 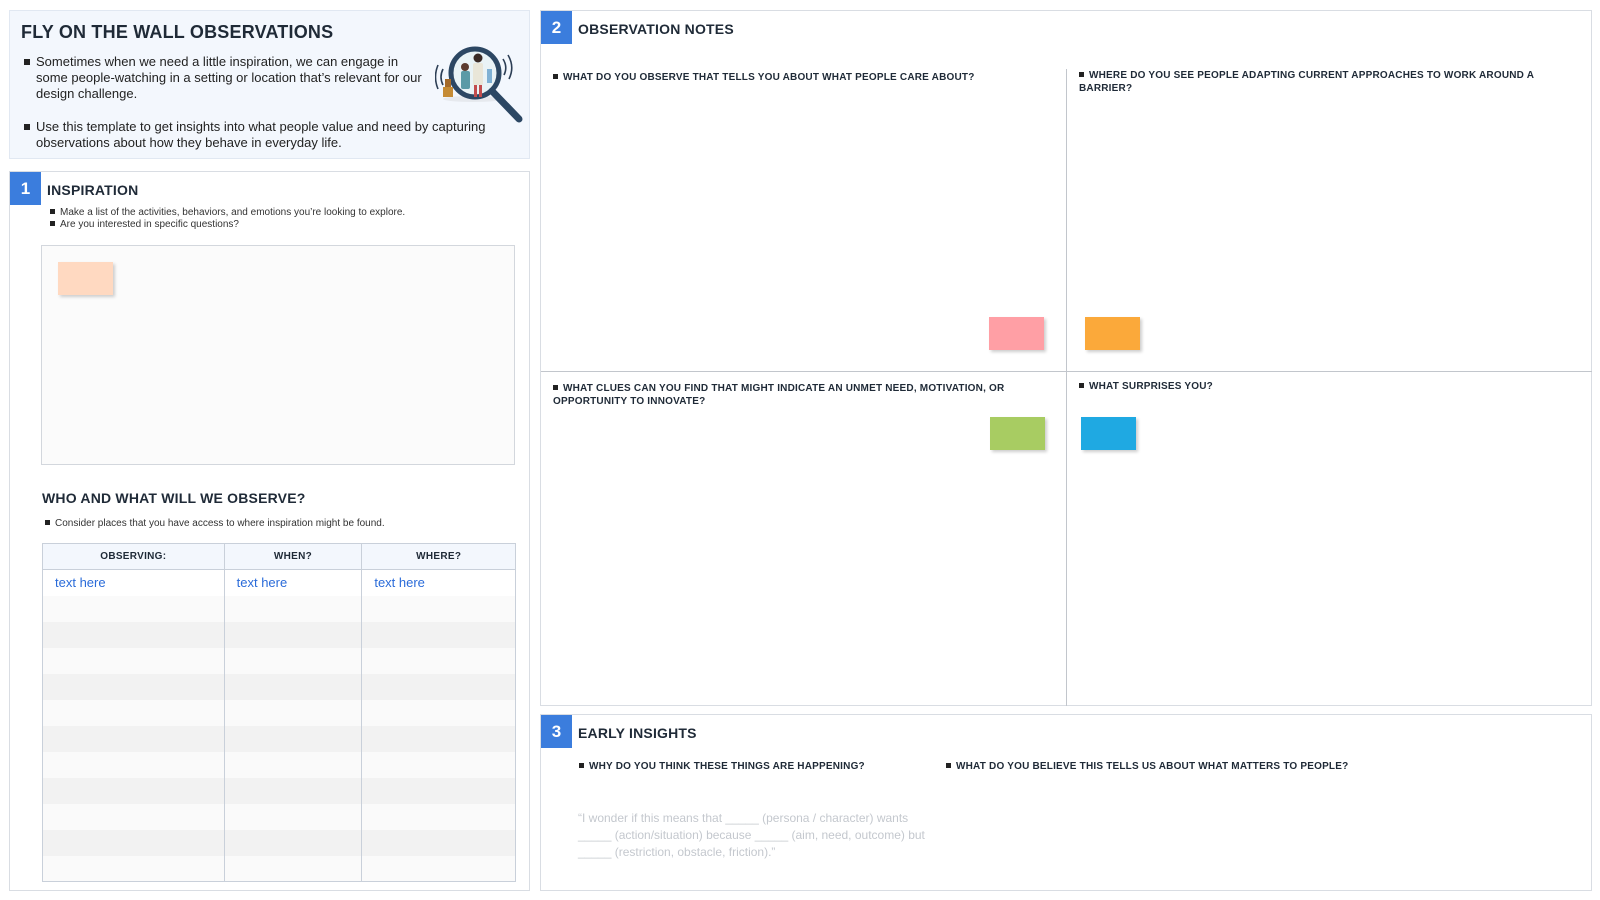 What do you see at coordinates (93, 190) in the screenshot?
I see `section-title: INSPIRATION` at bounding box center [93, 190].